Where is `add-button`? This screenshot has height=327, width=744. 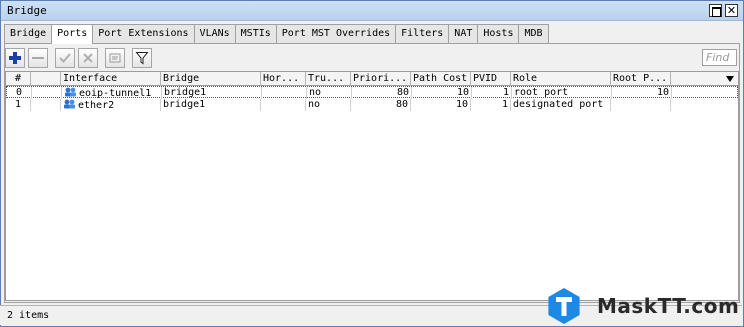
add-button is located at coordinates (15, 58).